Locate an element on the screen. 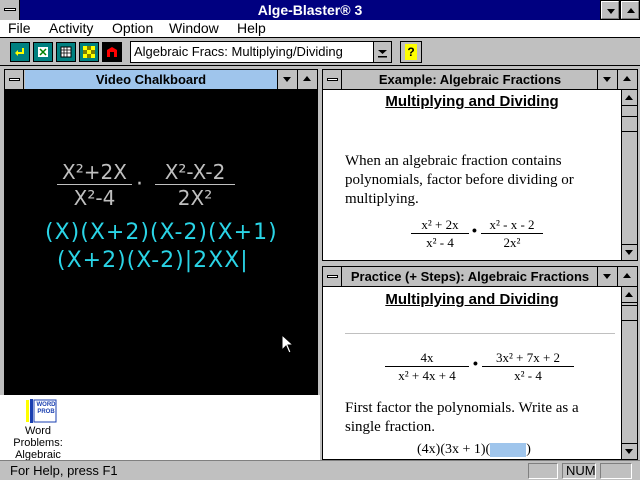  grid-icon is located at coordinates (66, 52).